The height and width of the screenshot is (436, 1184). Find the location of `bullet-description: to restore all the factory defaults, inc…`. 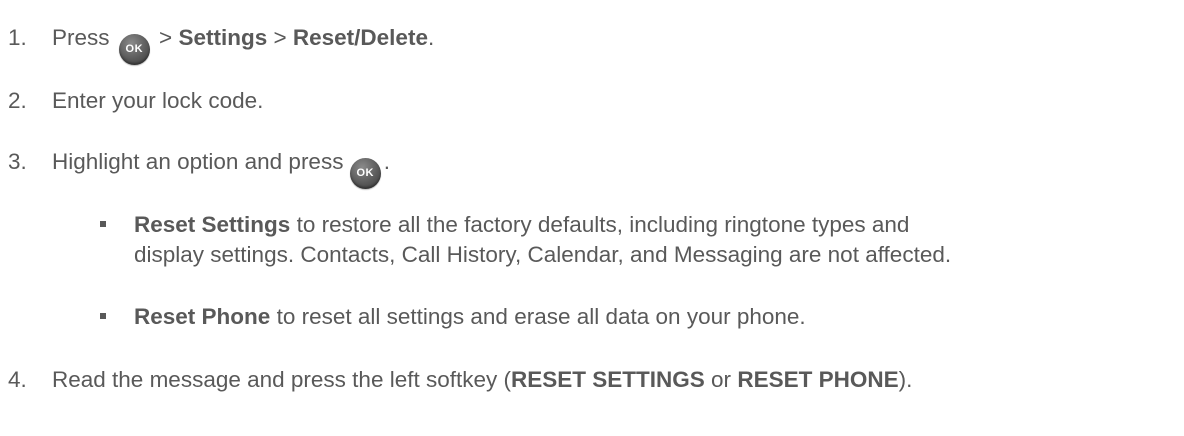

bullet-description: to restore all the factory defaults, inc… is located at coordinates (603, 224).